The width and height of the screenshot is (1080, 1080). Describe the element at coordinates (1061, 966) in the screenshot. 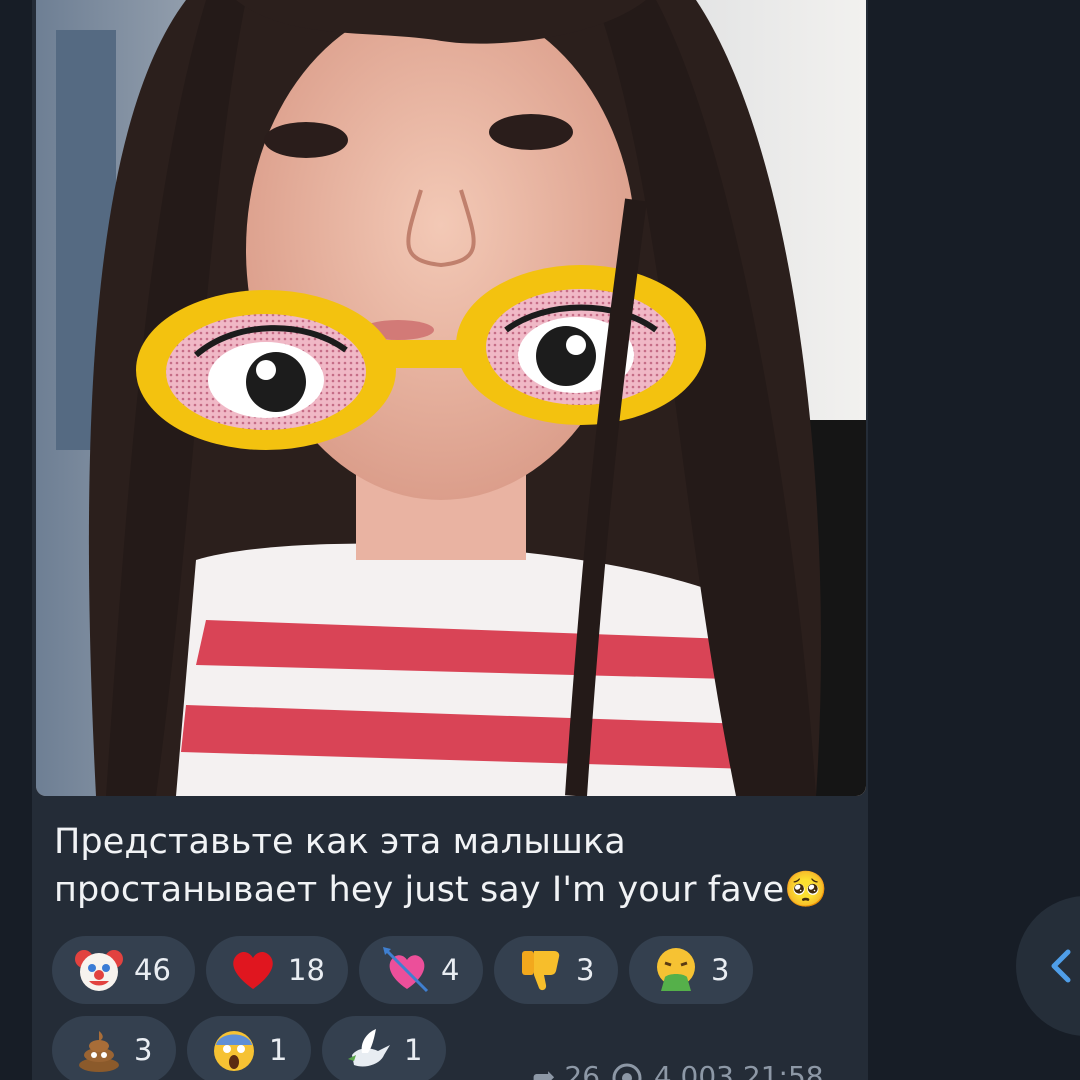

I see `chevron-left-icon` at that location.